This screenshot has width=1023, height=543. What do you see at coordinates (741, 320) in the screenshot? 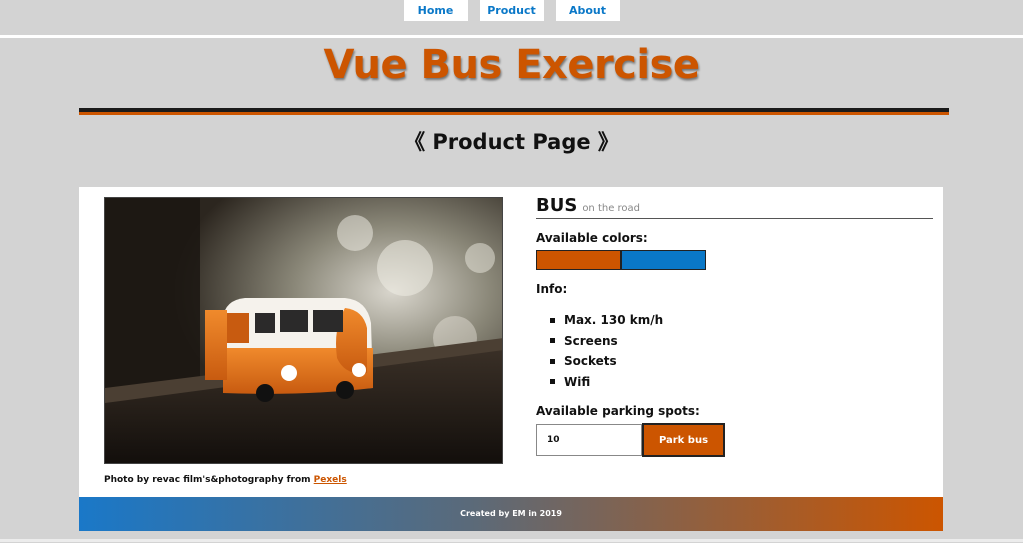
I see `feature-item: Max. 130 km/h` at bounding box center [741, 320].